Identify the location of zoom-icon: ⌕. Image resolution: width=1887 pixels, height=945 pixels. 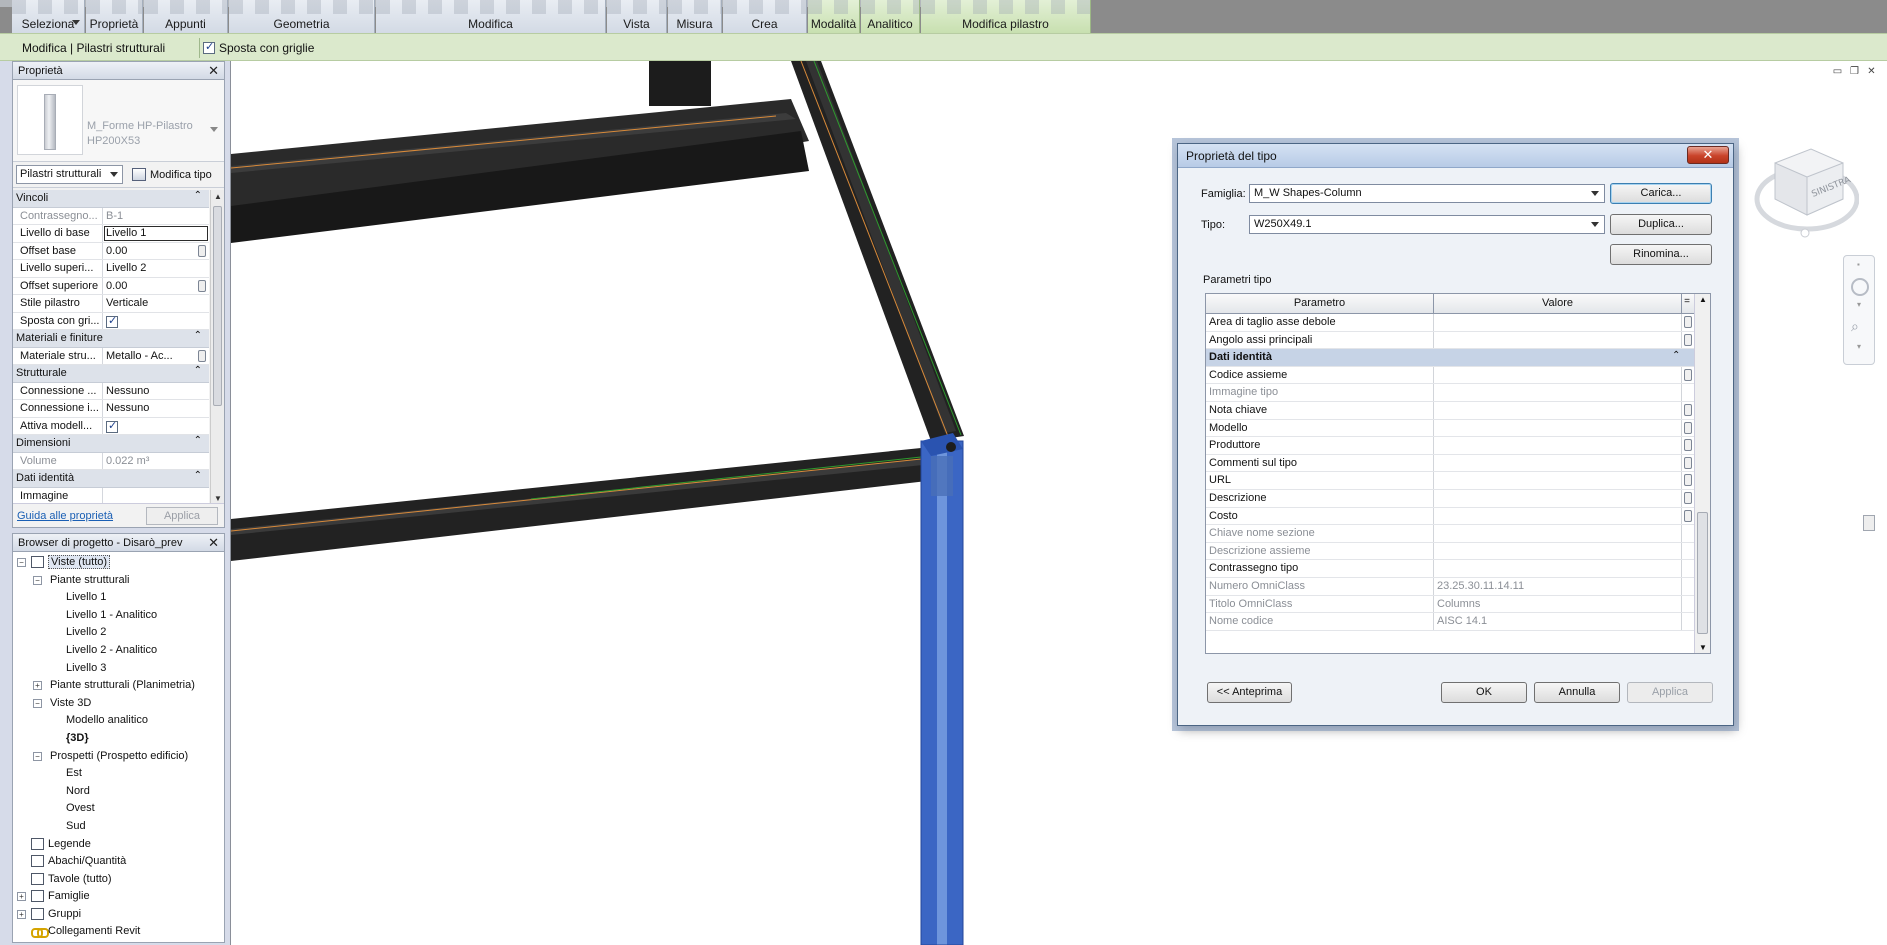
(1860, 327).